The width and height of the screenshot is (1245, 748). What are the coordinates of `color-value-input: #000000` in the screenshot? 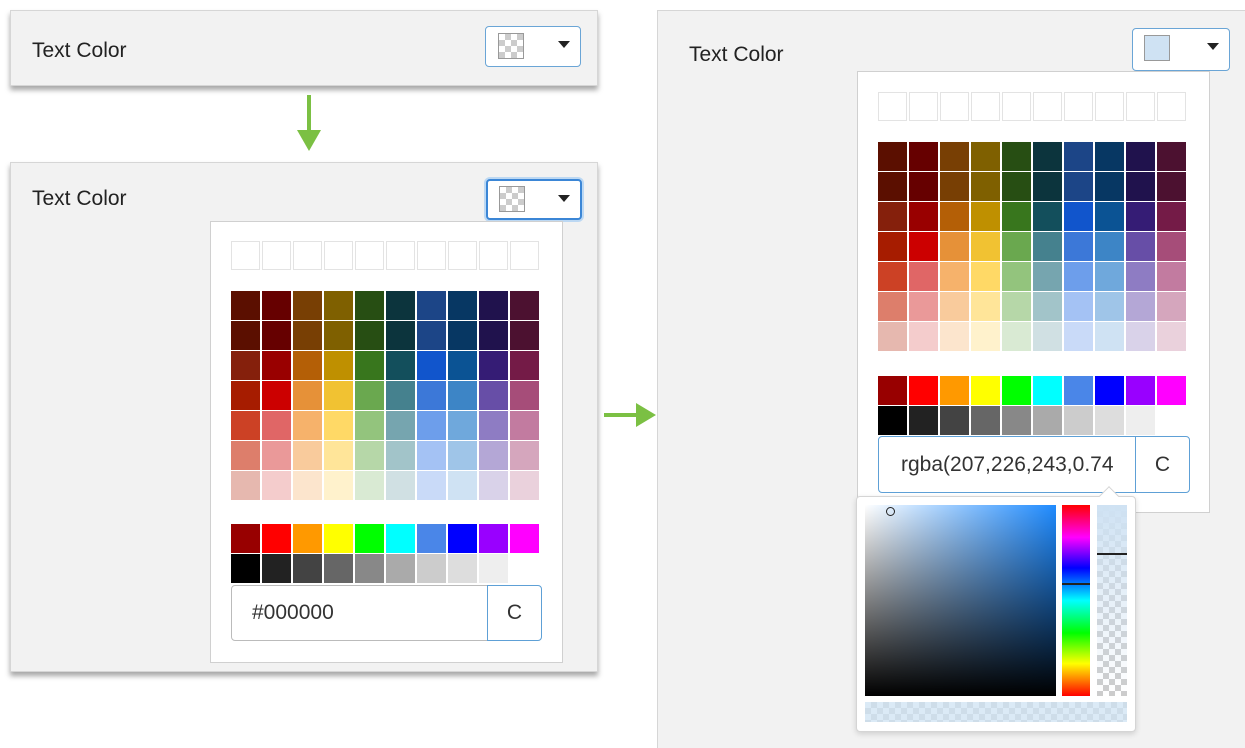 It's located at (360, 613).